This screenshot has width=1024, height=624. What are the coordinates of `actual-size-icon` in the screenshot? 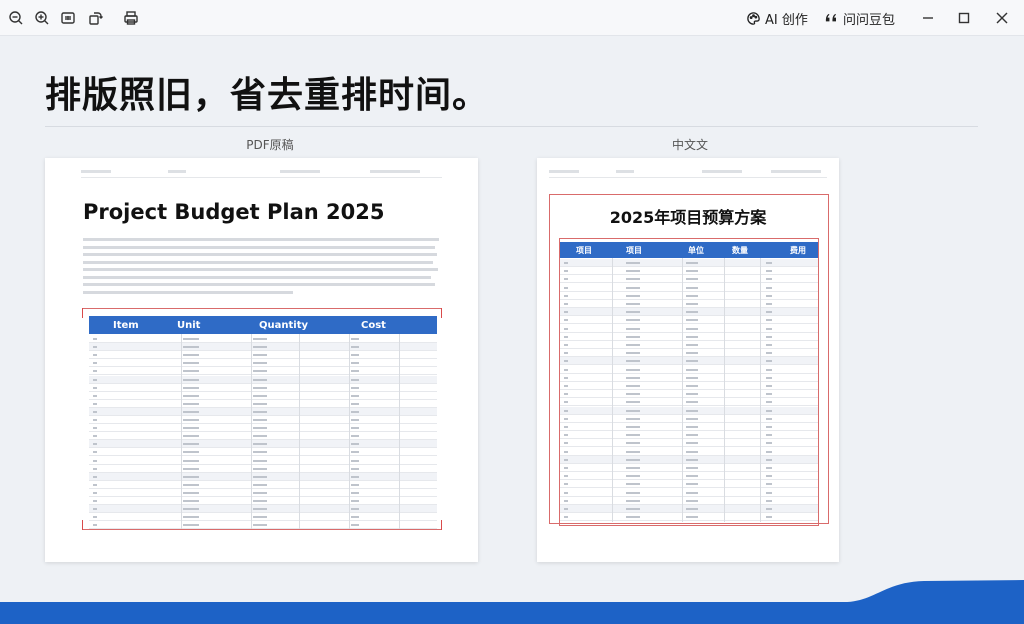 It's located at (68, 18).